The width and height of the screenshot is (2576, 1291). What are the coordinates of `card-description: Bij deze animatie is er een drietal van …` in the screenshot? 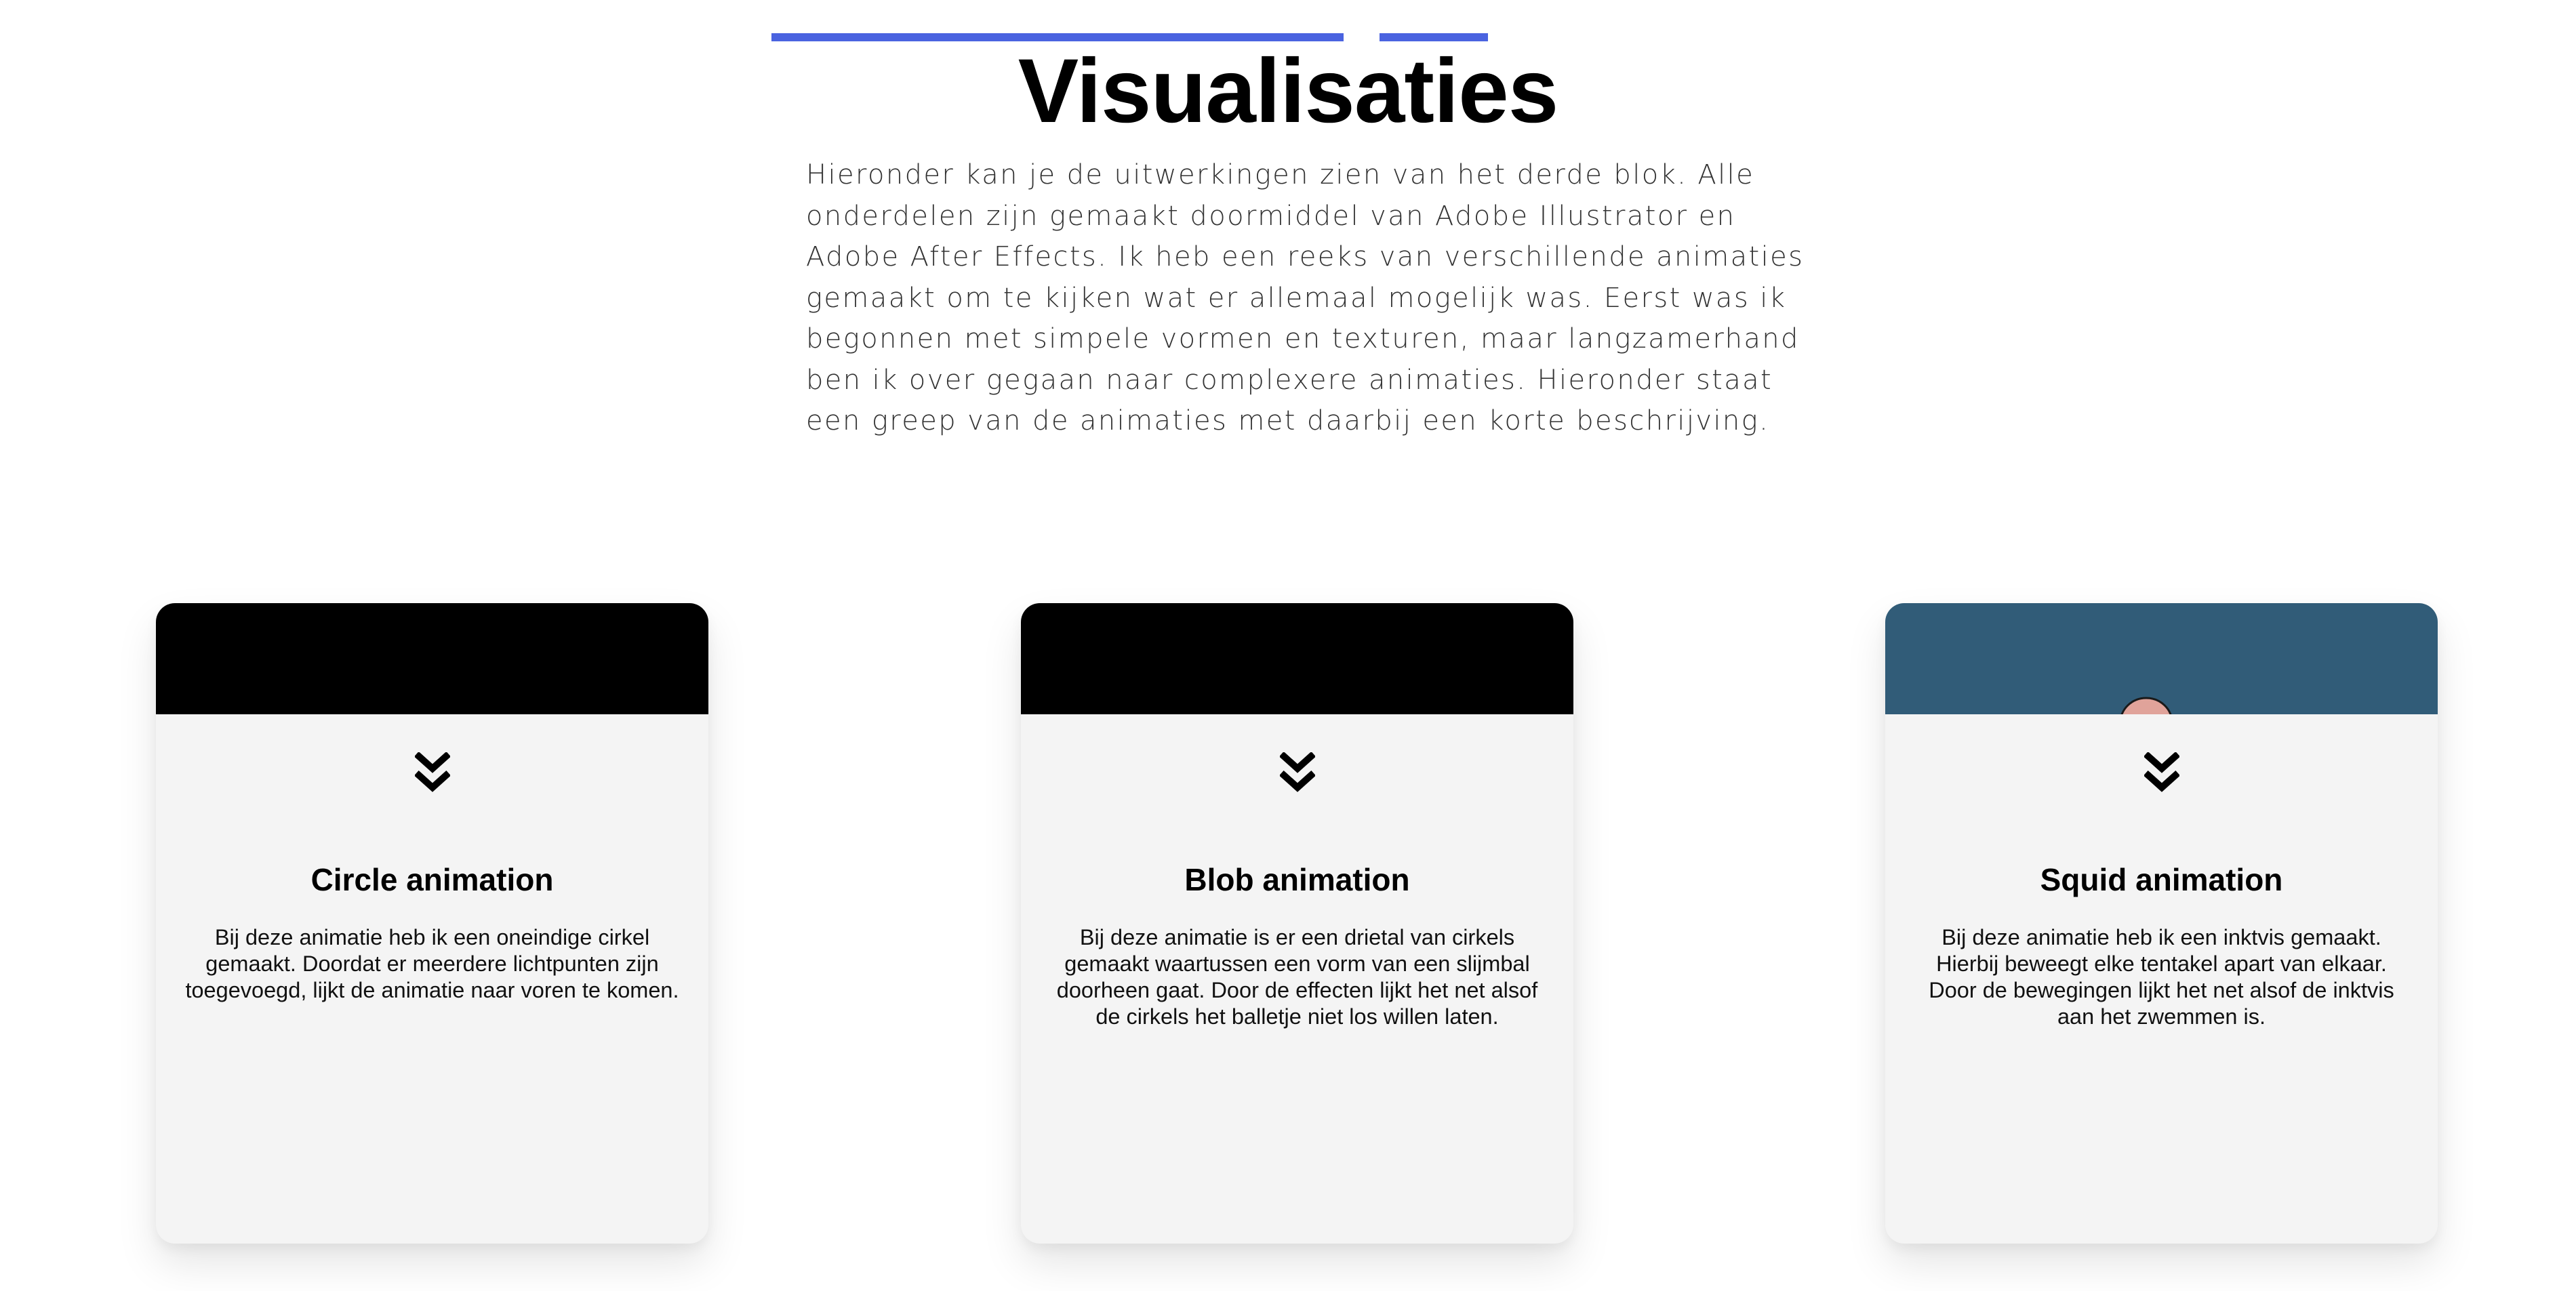 It's located at (1297, 977).